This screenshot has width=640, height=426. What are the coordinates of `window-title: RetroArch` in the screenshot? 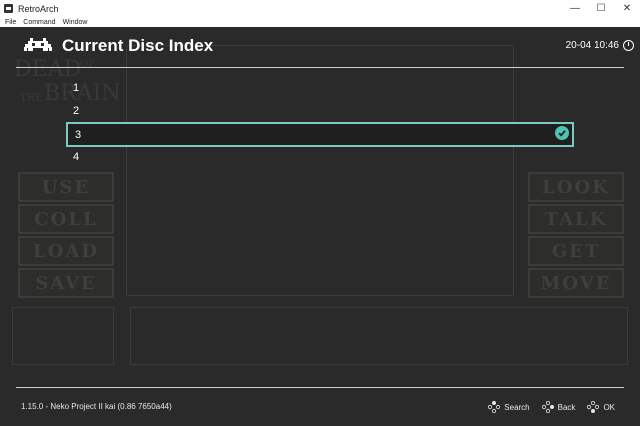 It's located at (38, 8).